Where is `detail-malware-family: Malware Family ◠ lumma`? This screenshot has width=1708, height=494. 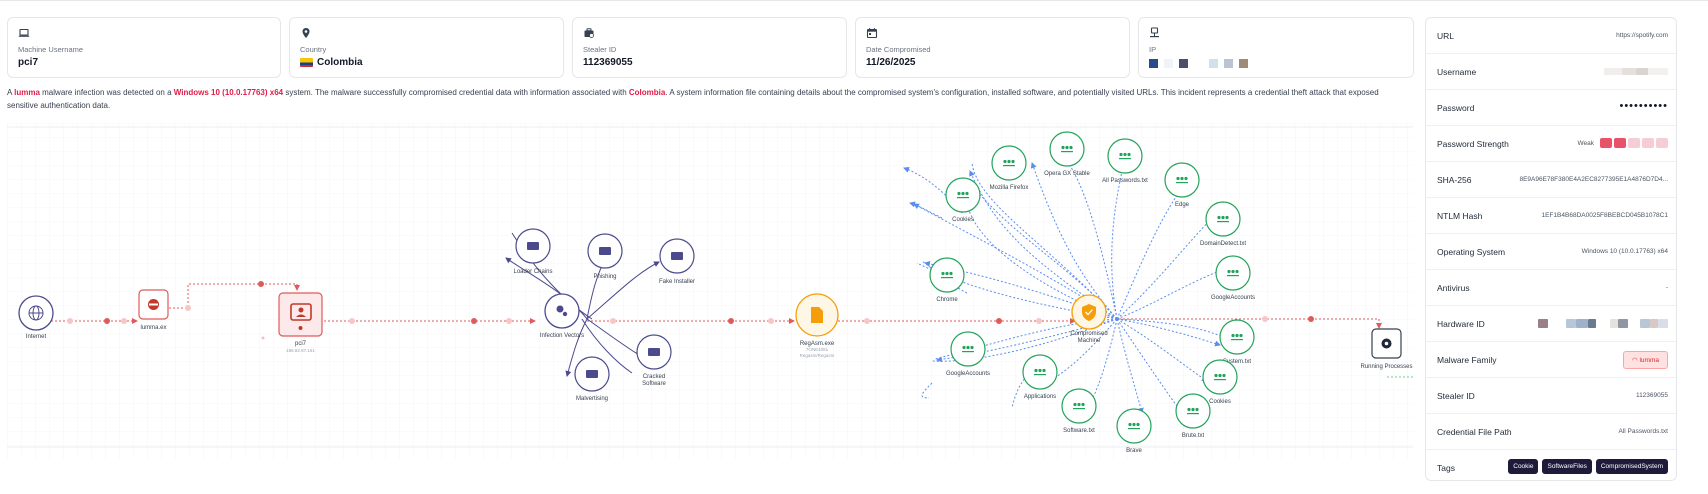
detail-malware-family: Malware Family ◠ lumma is located at coordinates (1551, 360).